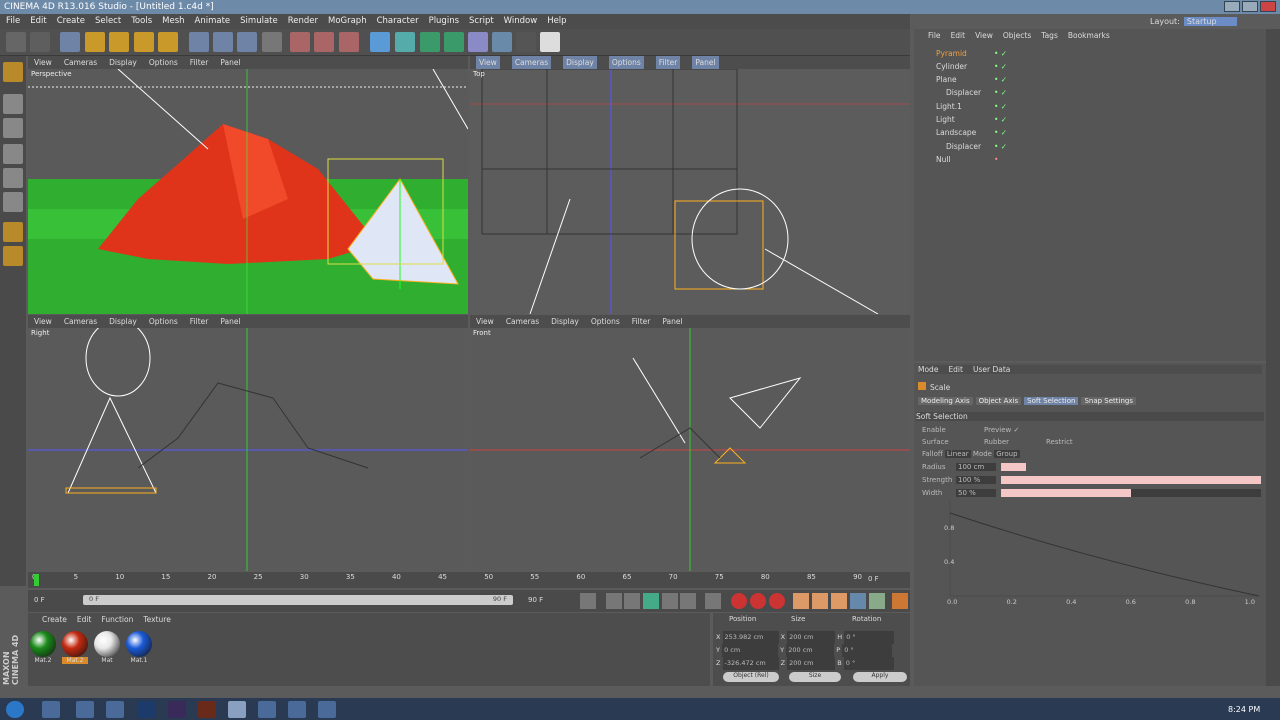 The height and width of the screenshot is (720, 1280). I want to click on menu-render: Render, so click(303, 21).